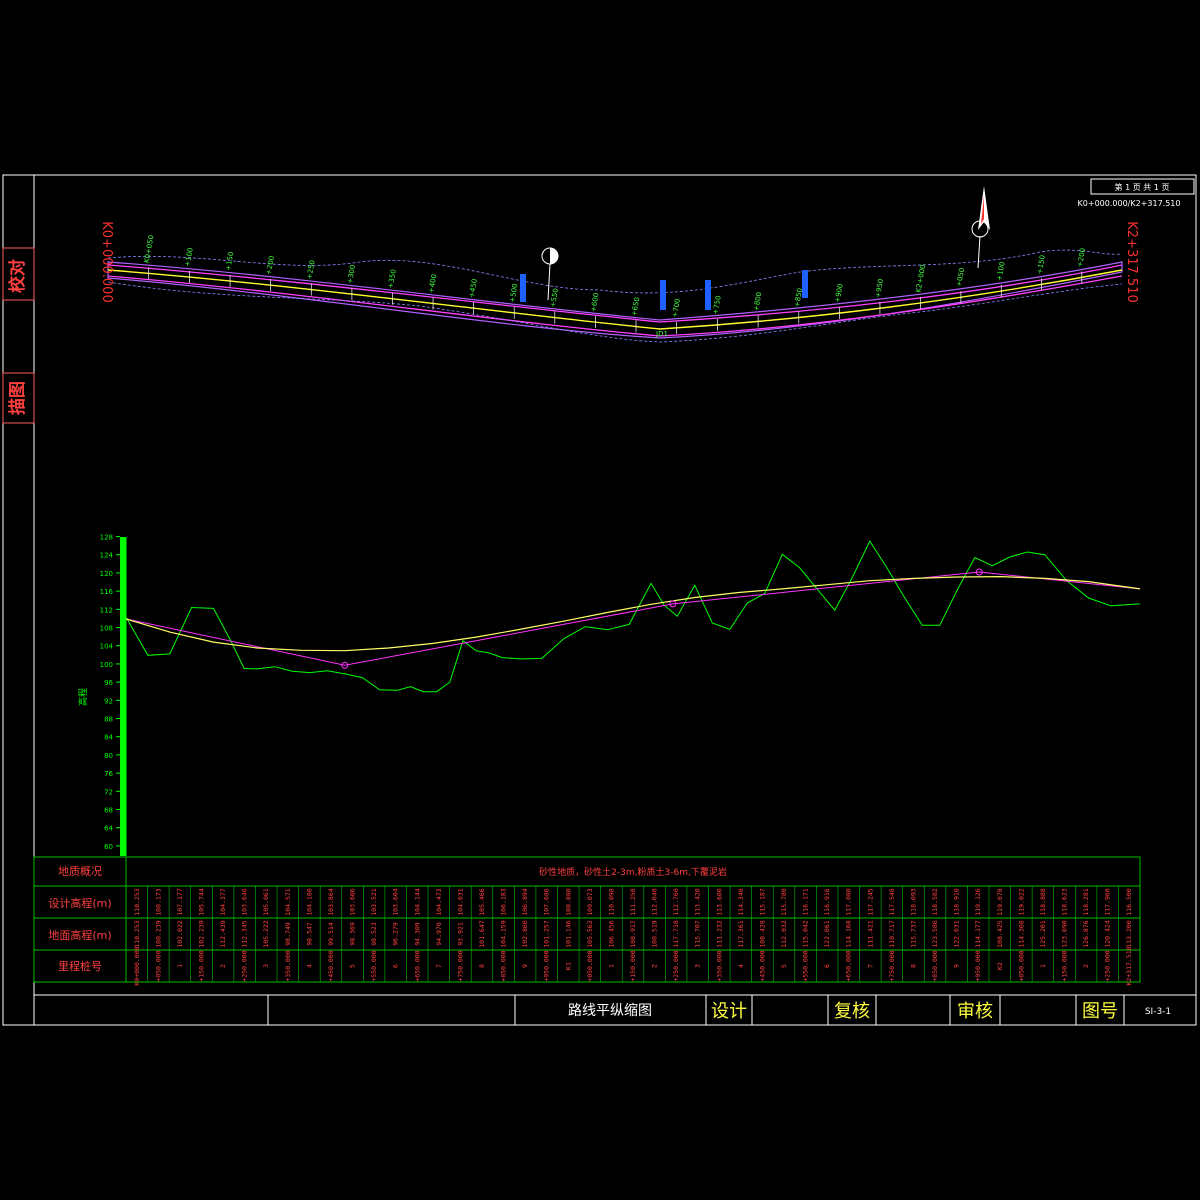 The width and height of the screenshot is (1200, 1200). What do you see at coordinates (1065, 901) in the screenshot?
I see `design-elevation-value: 118.623` at bounding box center [1065, 901].